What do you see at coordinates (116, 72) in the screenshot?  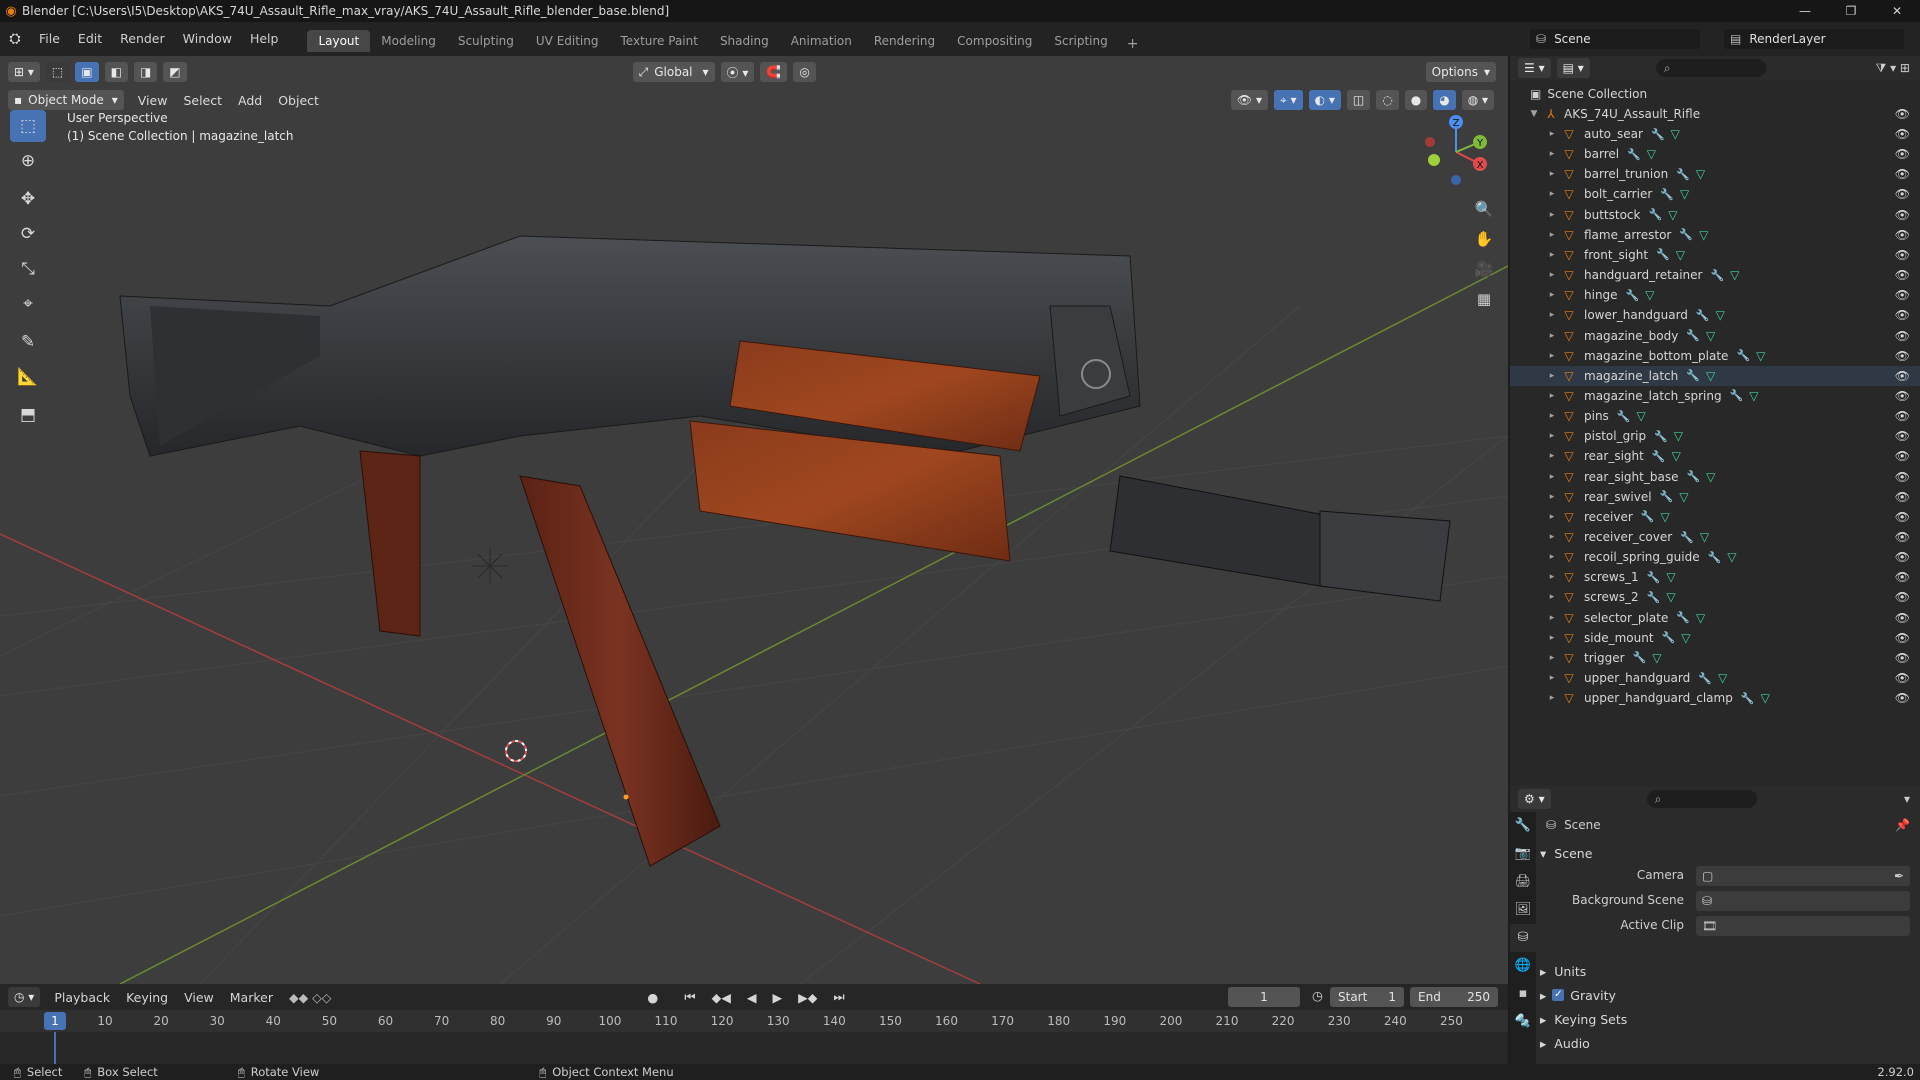 I see `select-mode-extend-icon: ◧` at bounding box center [116, 72].